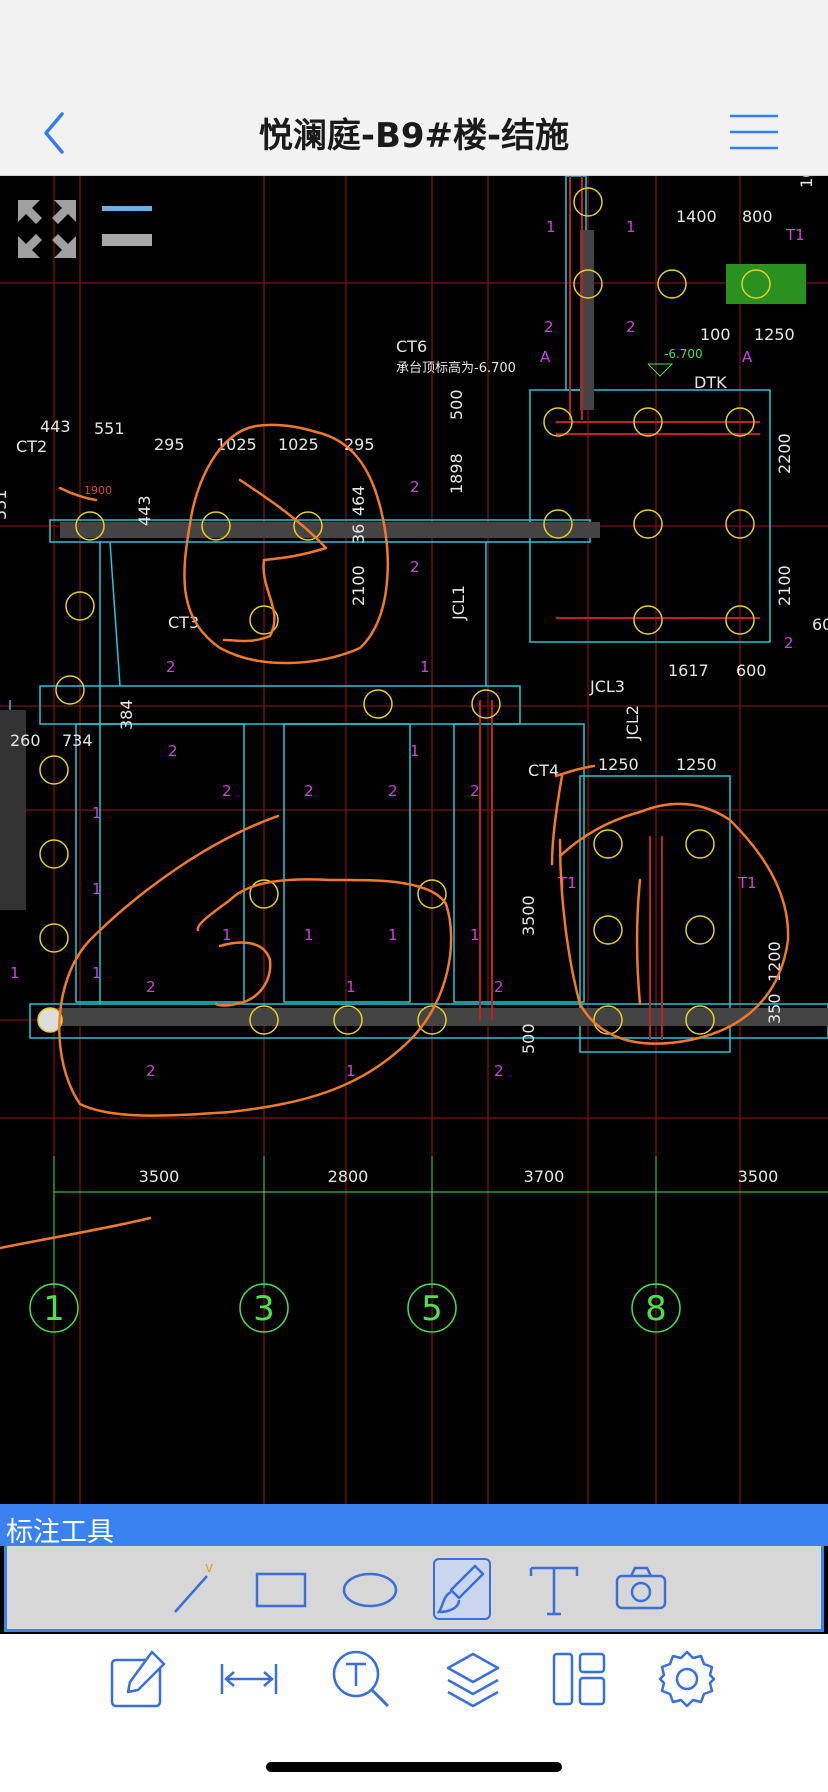 This screenshot has height=1792, width=828. Describe the element at coordinates (264, 1309) in the screenshot. I see `axis-label-3: 3` at that location.